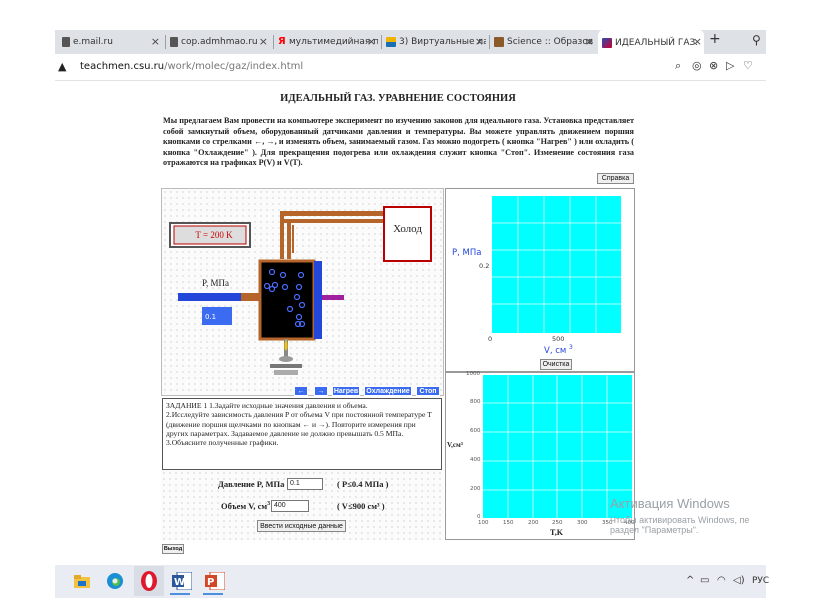  I want to click on search-tabs-icon: ⚲, so click(756, 40).